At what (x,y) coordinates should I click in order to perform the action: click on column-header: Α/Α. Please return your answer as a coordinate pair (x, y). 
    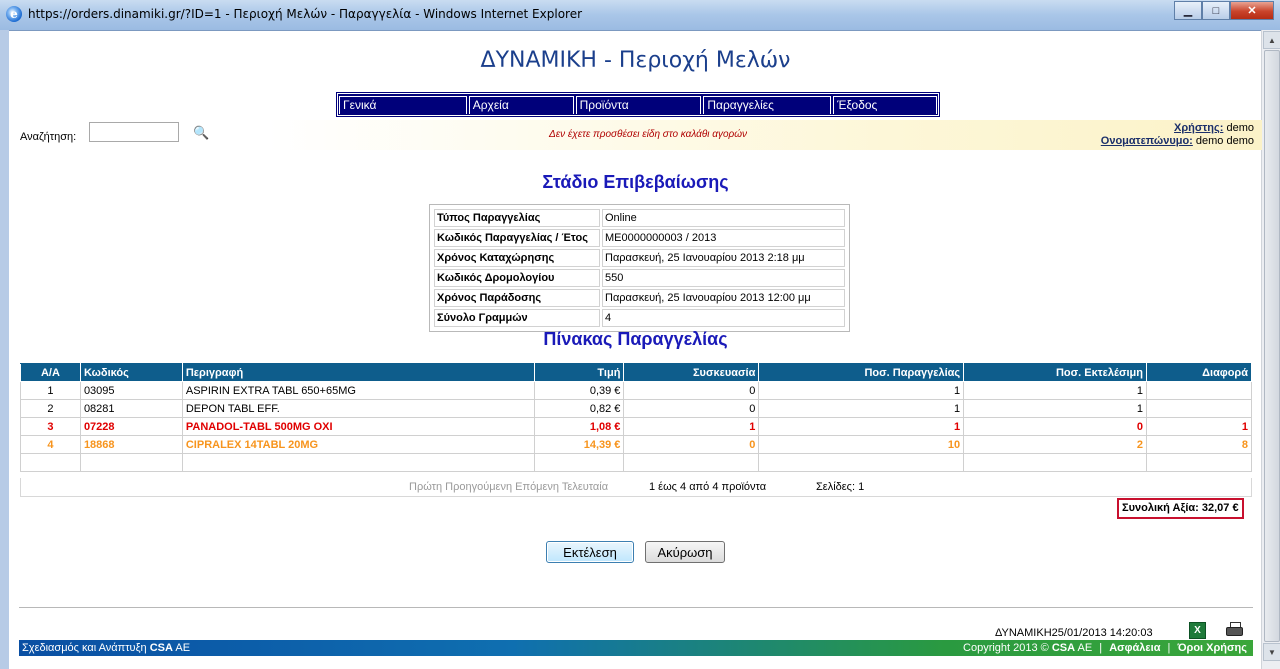
    Looking at the image, I should click on (50, 372).